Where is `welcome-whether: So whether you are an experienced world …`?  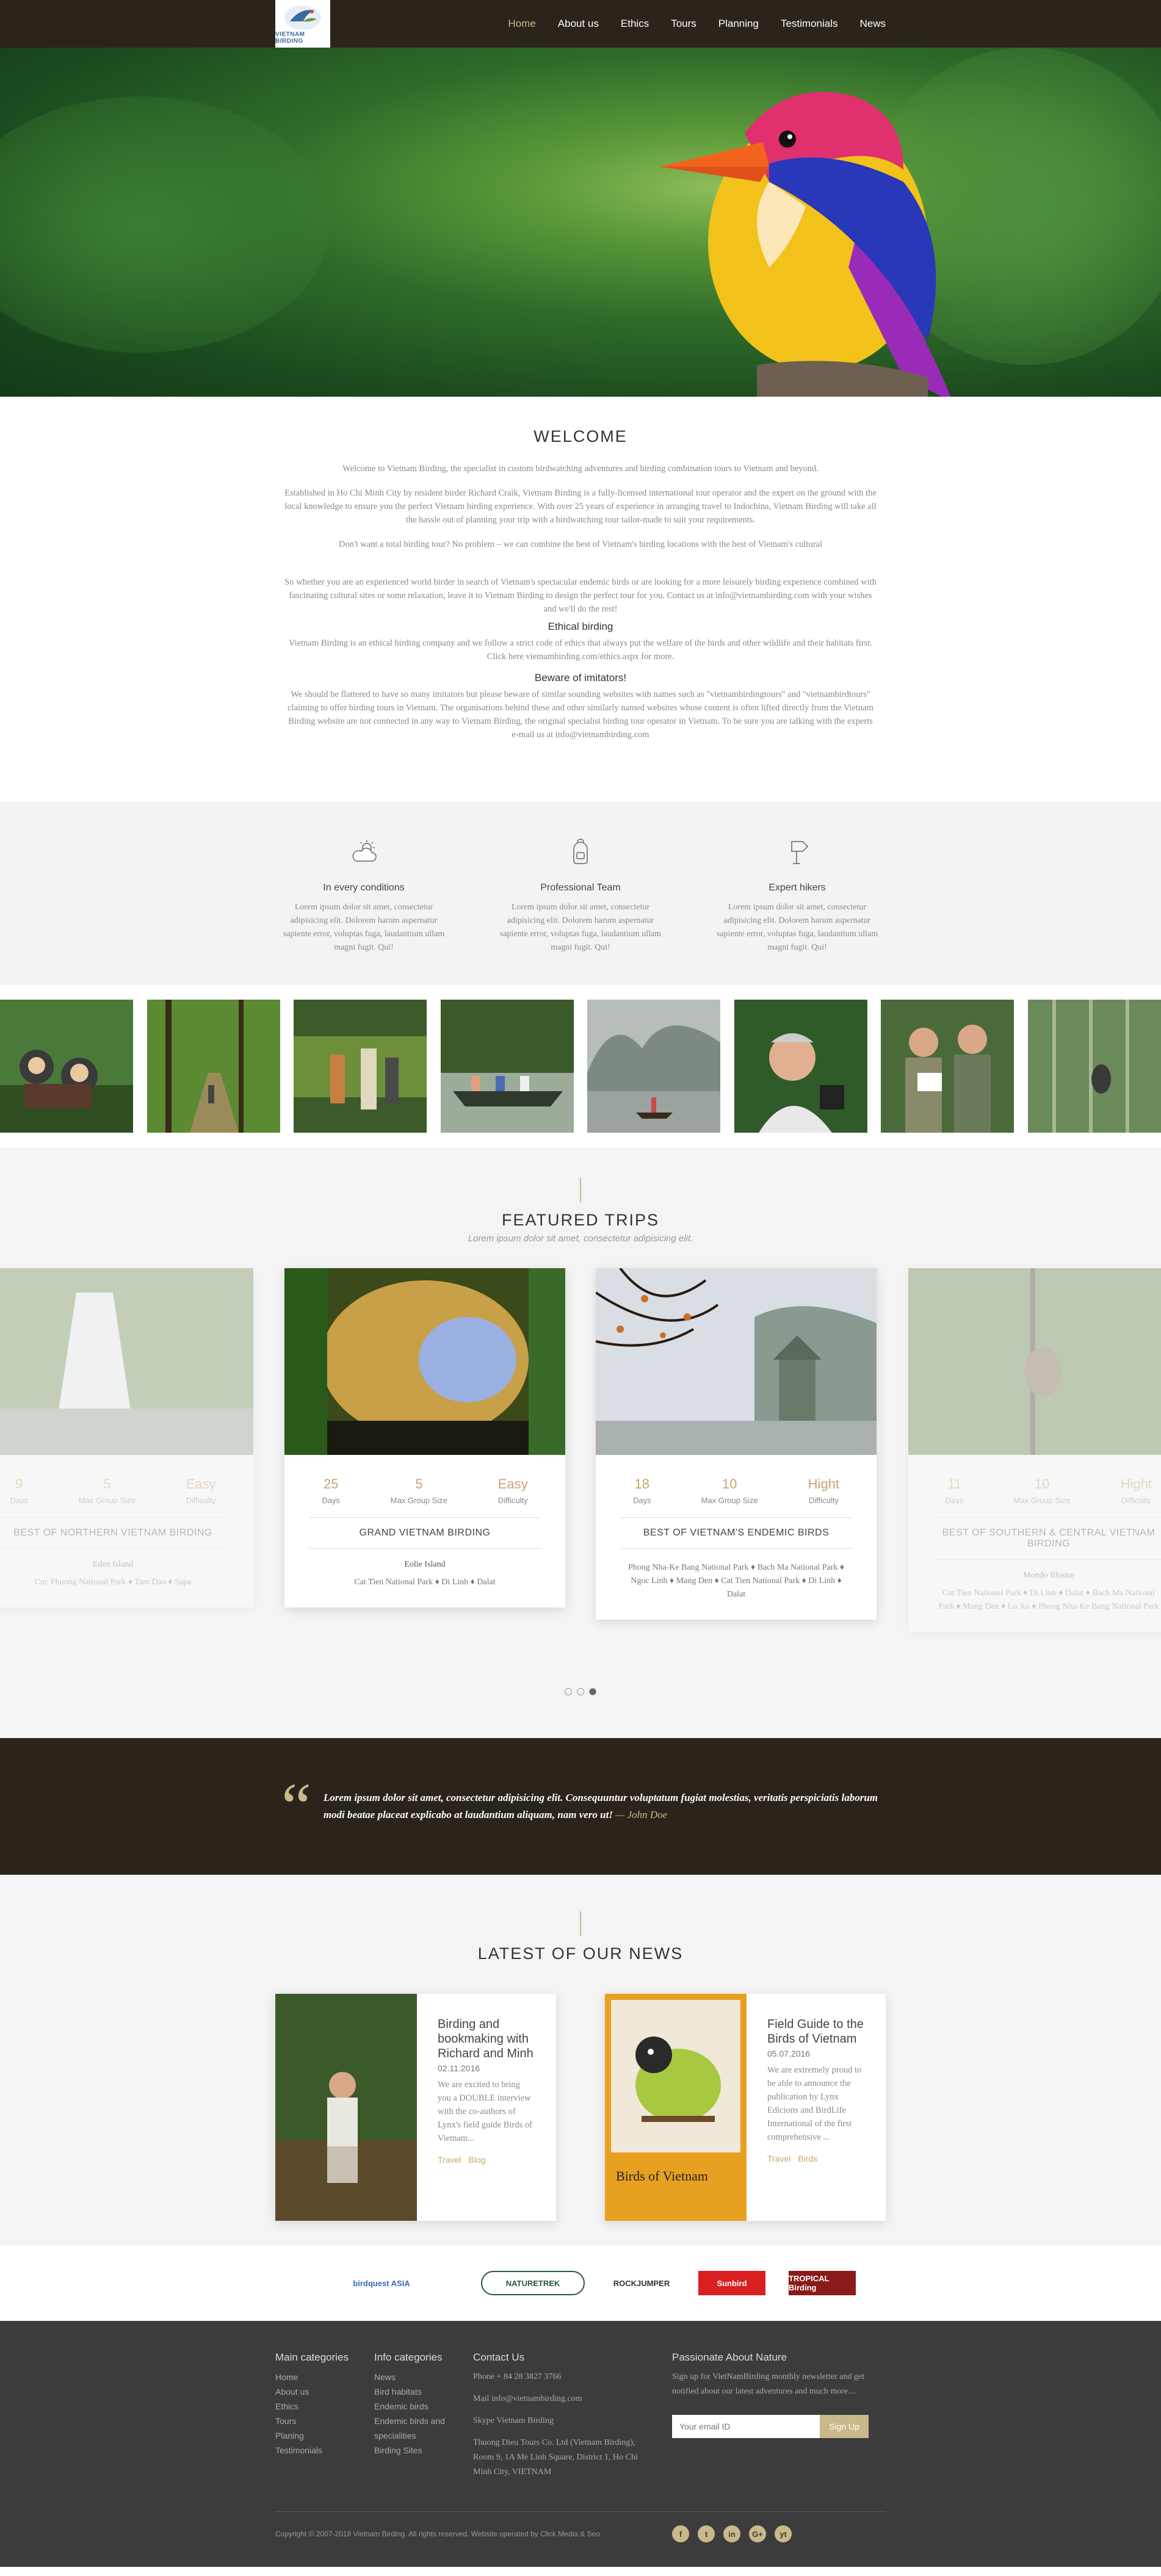 welcome-whether: So whether you are an experienced world … is located at coordinates (580, 595).